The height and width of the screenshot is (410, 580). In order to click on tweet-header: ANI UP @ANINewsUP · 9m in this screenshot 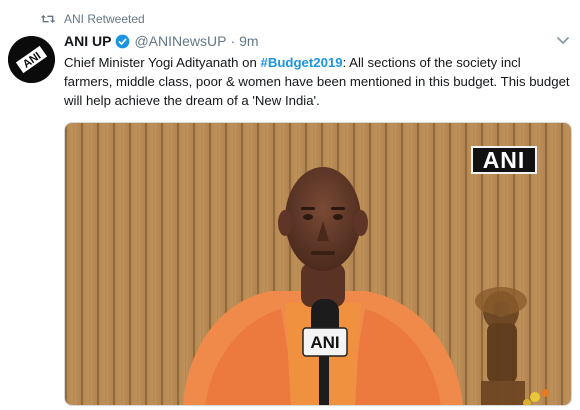, I will do `click(161, 41)`.